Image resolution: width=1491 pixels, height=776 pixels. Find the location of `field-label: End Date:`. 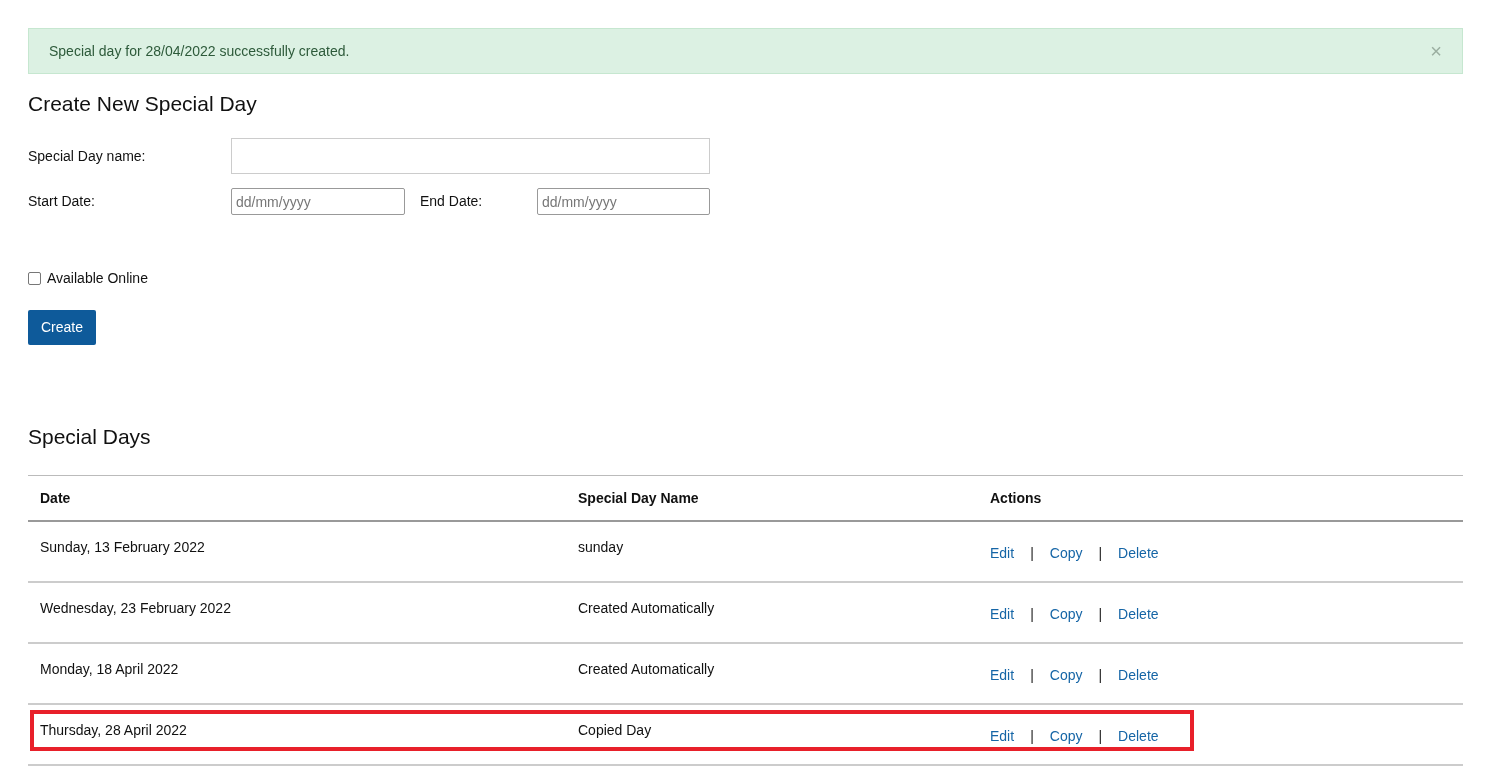

field-label: End Date: is located at coordinates (452, 201).